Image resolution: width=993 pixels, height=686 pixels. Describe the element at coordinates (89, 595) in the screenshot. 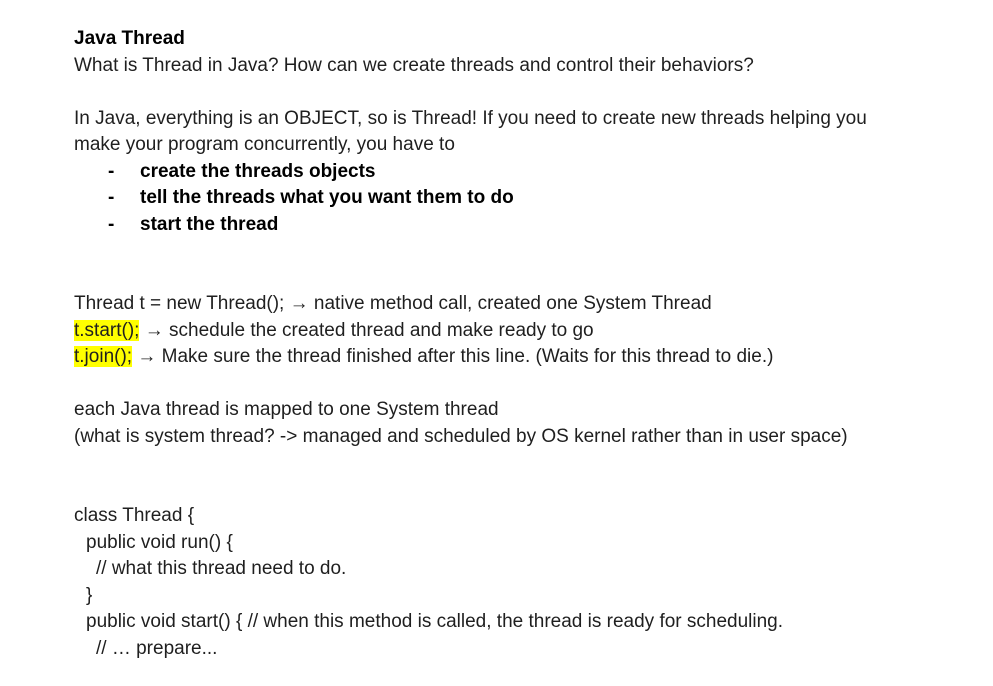

I see `class-code-line: }` at that location.